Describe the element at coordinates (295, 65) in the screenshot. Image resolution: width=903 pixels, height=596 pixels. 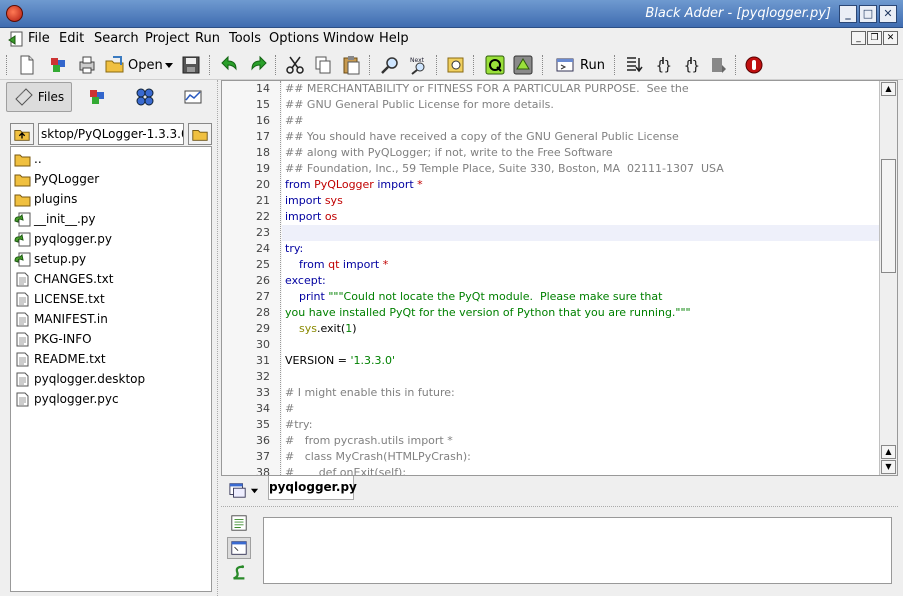
I see `cut-button` at that location.